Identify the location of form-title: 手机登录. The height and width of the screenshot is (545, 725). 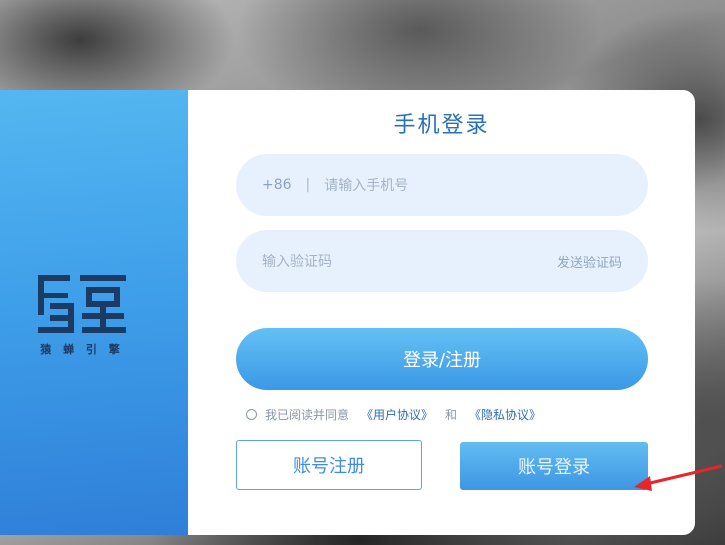
(441, 125).